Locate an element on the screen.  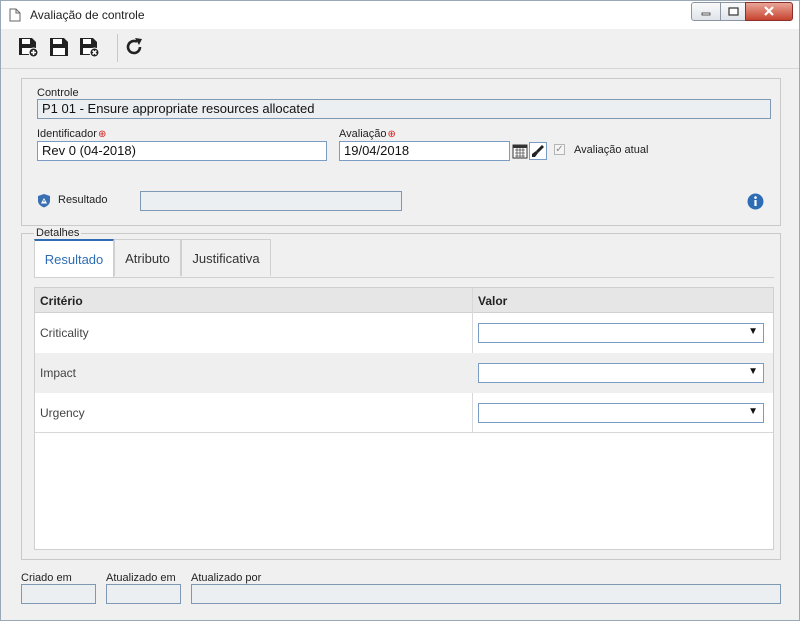
avaliacao-atual-label: Avaliação atual is located at coordinates (611, 150).